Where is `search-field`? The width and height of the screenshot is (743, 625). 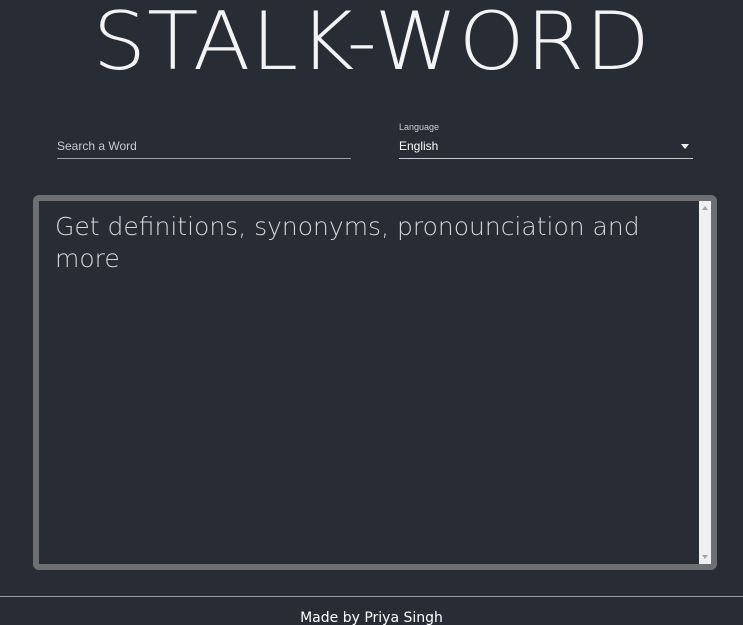 search-field is located at coordinates (204, 145).